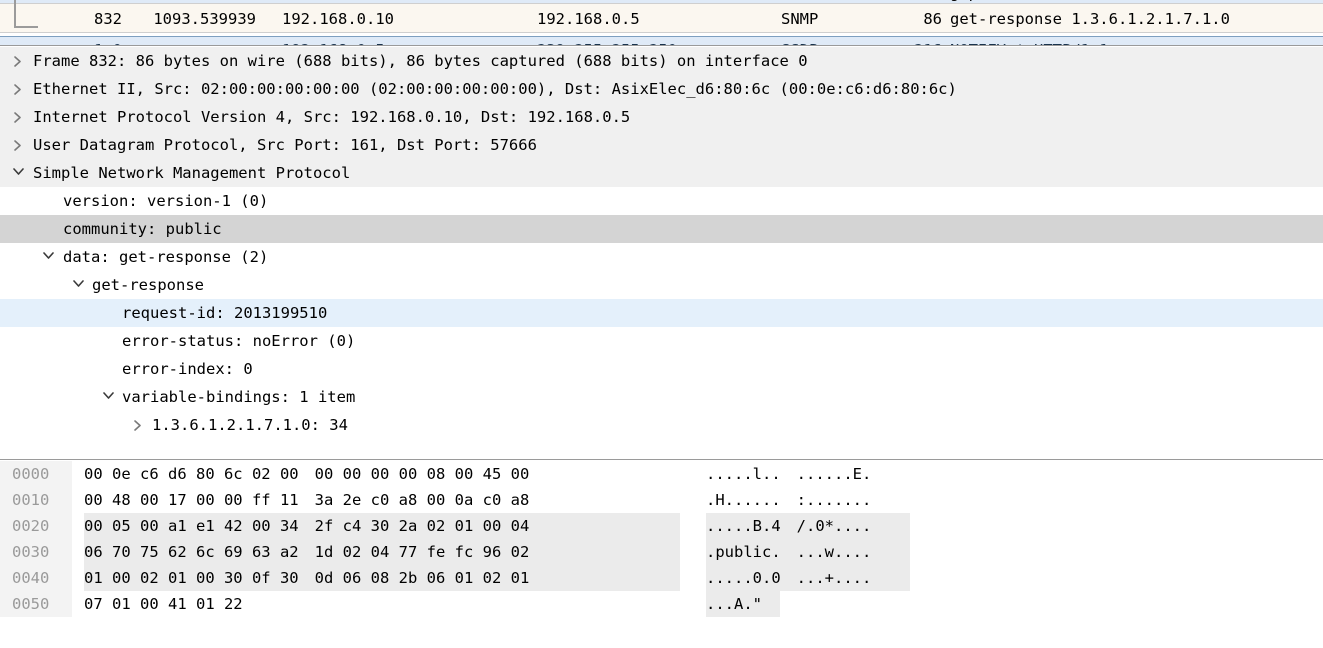 This screenshot has width=1323, height=648. I want to click on packet-source: 192.168.0.10, so click(338, 19).